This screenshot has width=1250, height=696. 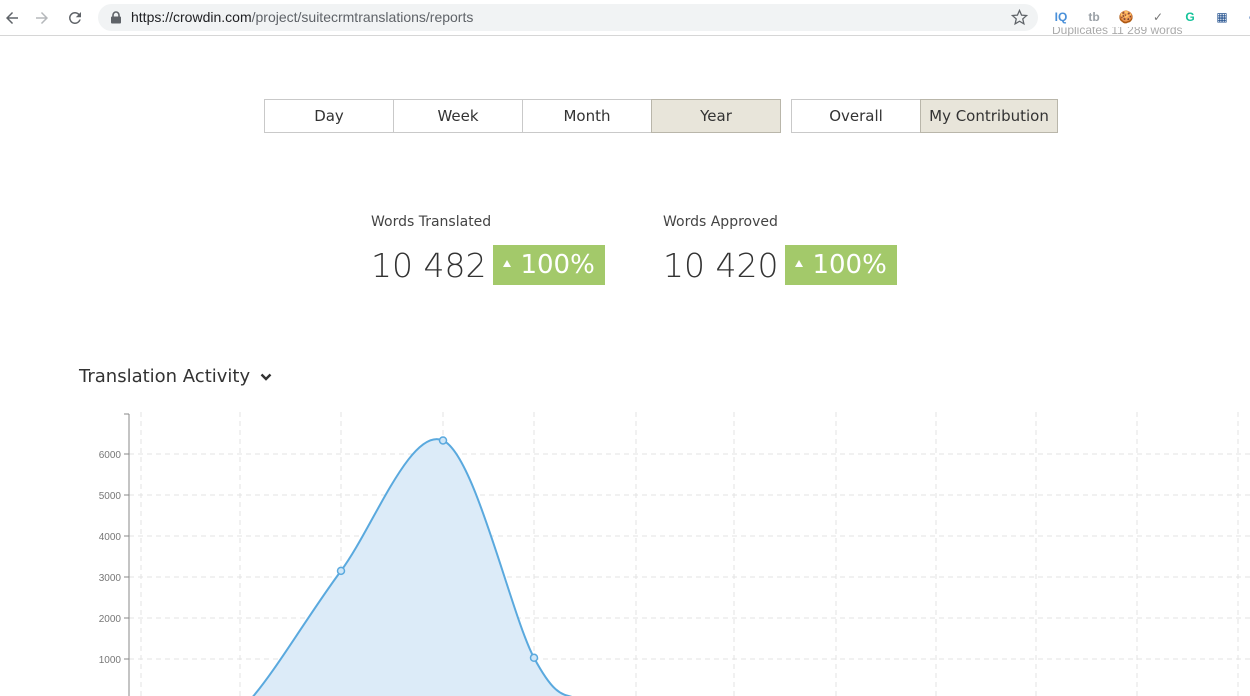 What do you see at coordinates (1061, 17) in the screenshot?
I see `iq-icon: IQ` at bounding box center [1061, 17].